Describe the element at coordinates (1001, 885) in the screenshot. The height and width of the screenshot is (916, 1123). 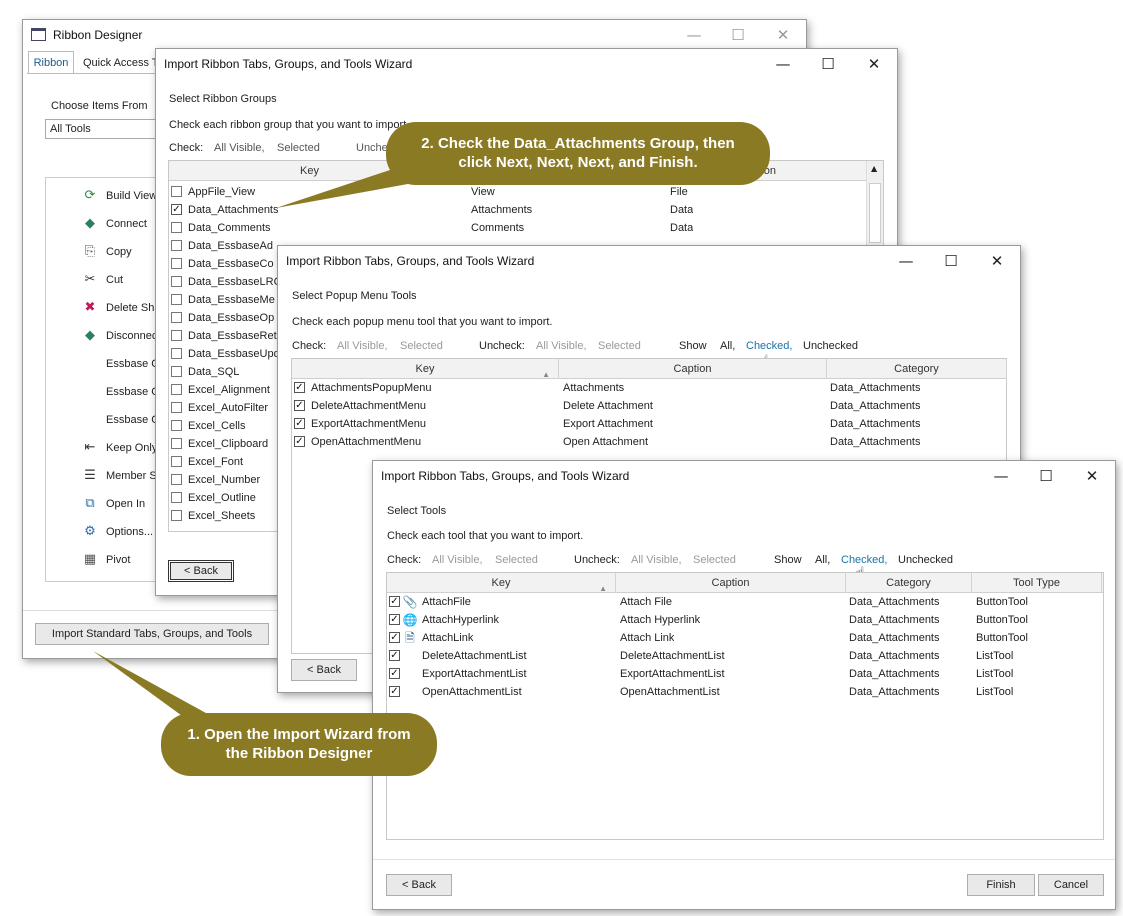
I see `wizard3-finish-button: Finish` at that location.